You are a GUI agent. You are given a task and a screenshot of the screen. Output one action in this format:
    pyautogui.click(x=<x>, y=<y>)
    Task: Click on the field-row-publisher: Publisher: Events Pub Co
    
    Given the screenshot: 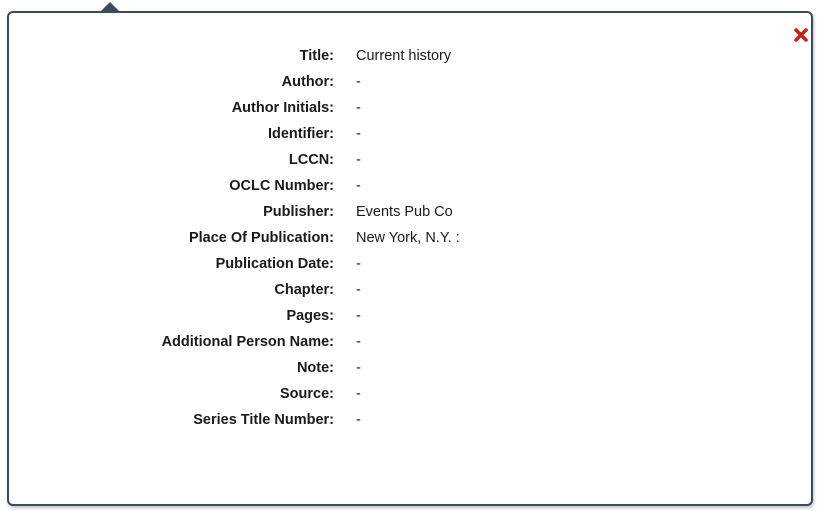 What is the action you would take?
    pyautogui.click(x=410, y=212)
    